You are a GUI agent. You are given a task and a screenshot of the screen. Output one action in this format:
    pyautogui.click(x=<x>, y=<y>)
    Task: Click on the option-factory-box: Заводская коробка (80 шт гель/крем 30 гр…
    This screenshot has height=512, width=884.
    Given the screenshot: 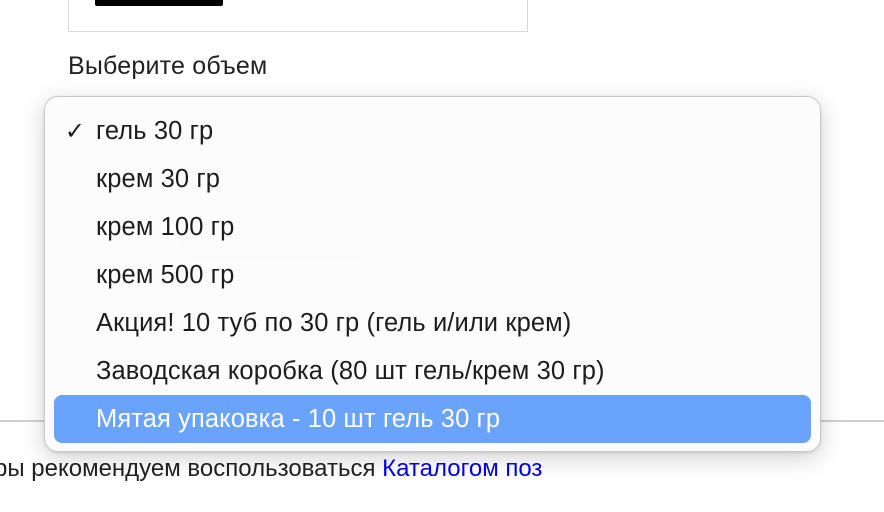 What is the action you would take?
    pyautogui.click(x=432, y=371)
    